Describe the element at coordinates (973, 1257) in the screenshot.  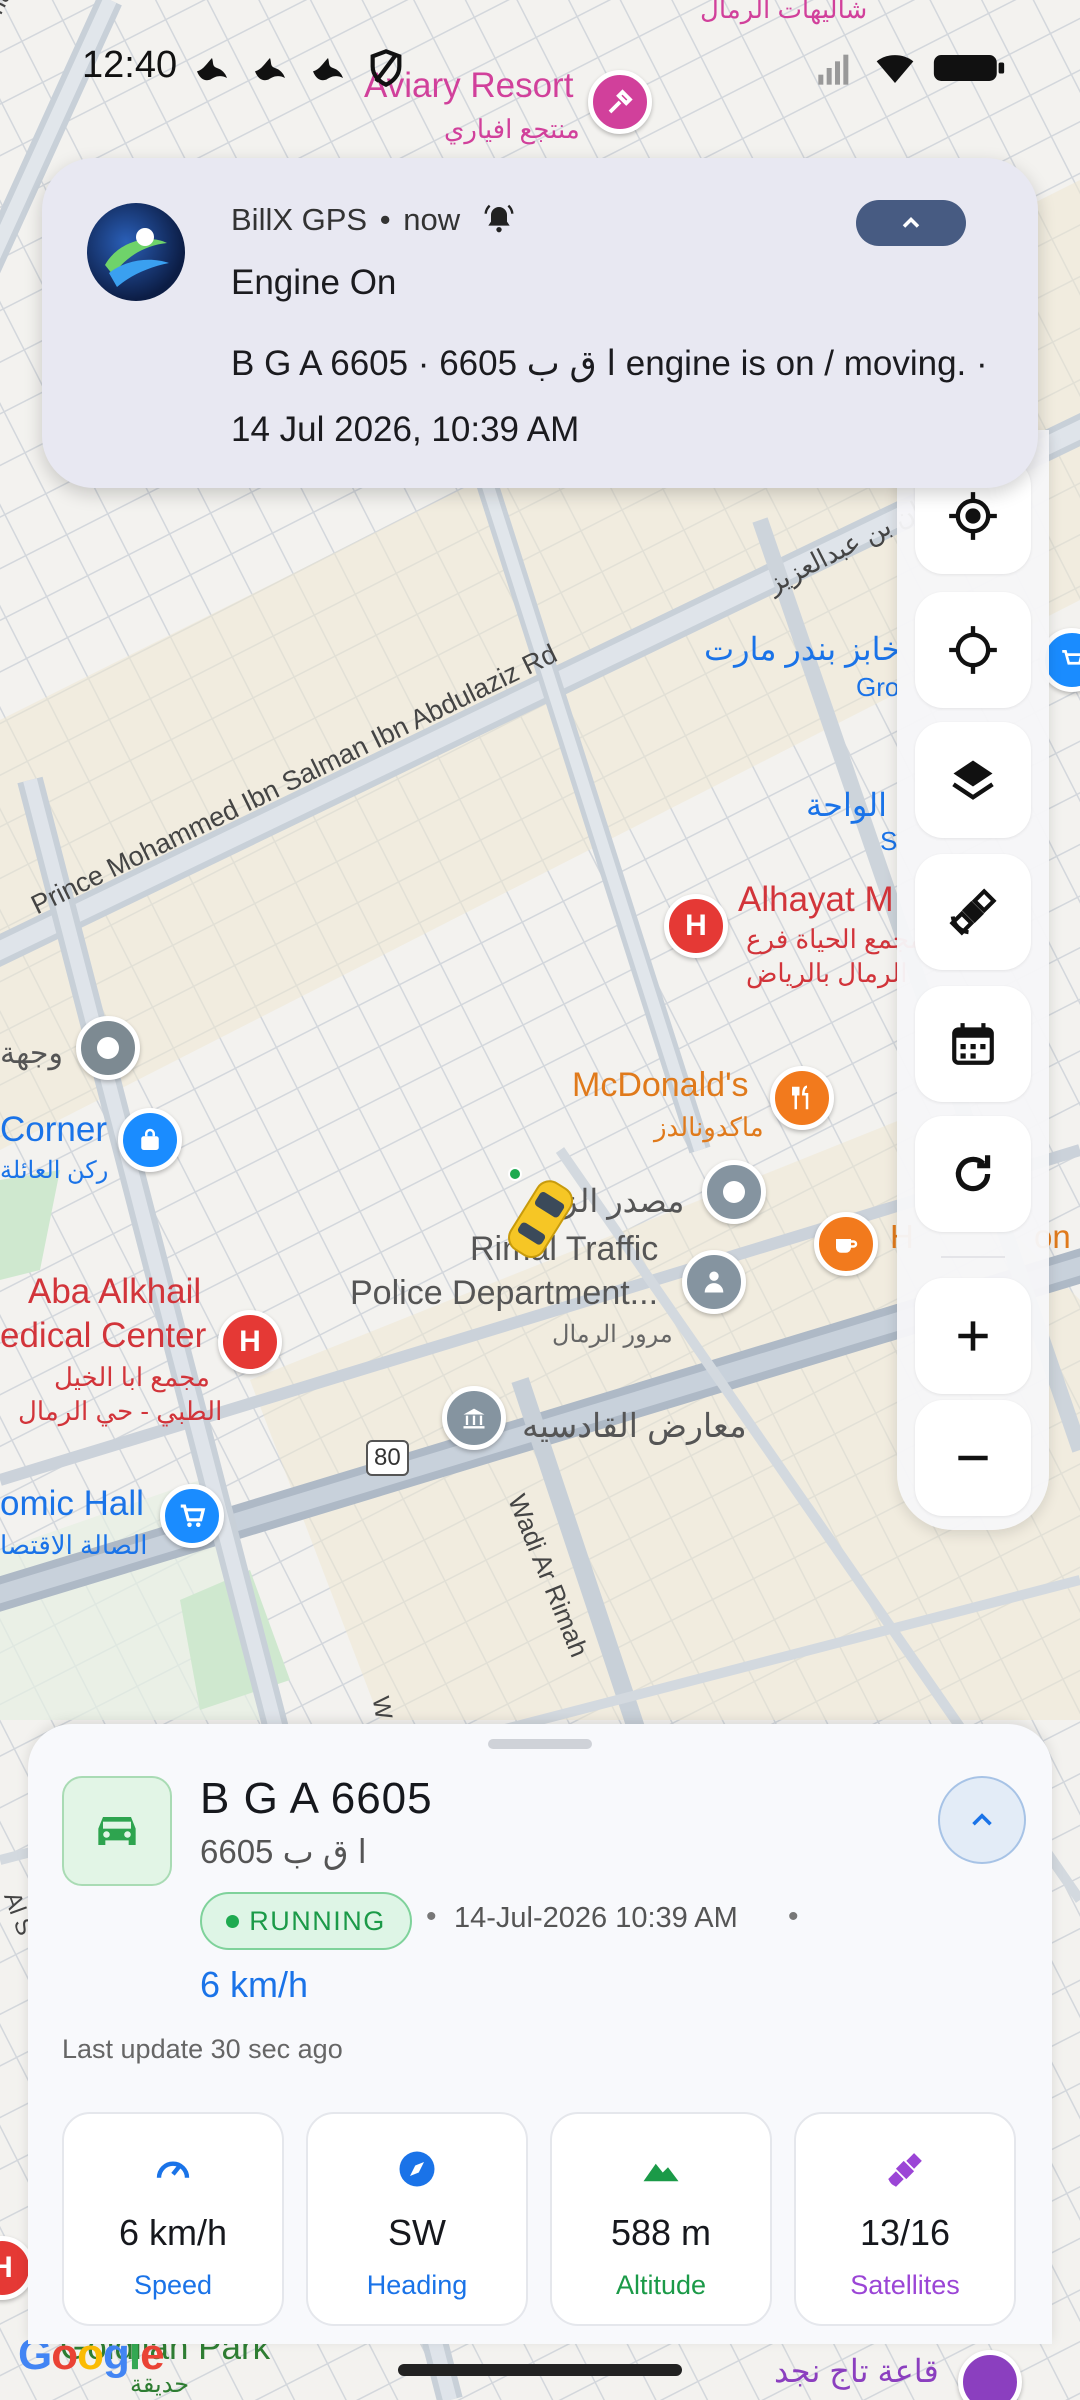
I see `toolbar-divider` at that location.